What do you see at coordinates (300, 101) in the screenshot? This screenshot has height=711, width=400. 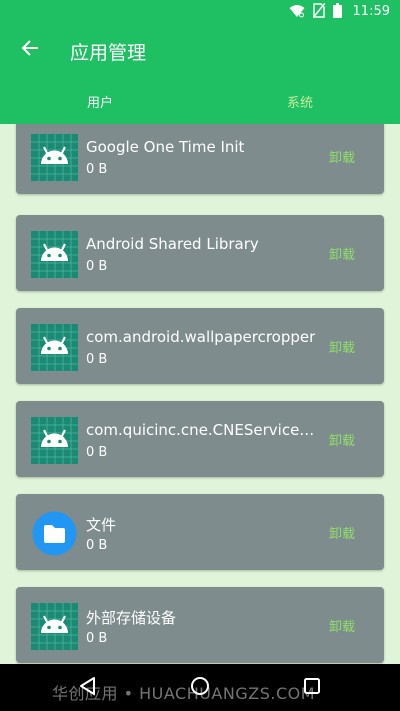 I see `tab-system: 系统` at bounding box center [300, 101].